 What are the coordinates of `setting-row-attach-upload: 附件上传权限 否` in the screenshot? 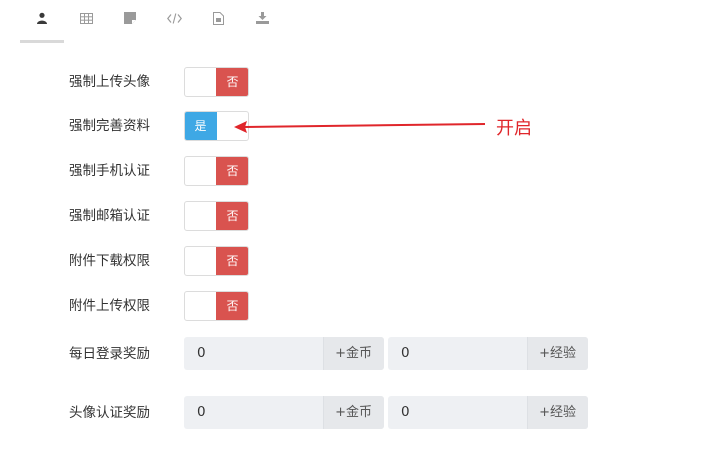 It's located at (355, 306).